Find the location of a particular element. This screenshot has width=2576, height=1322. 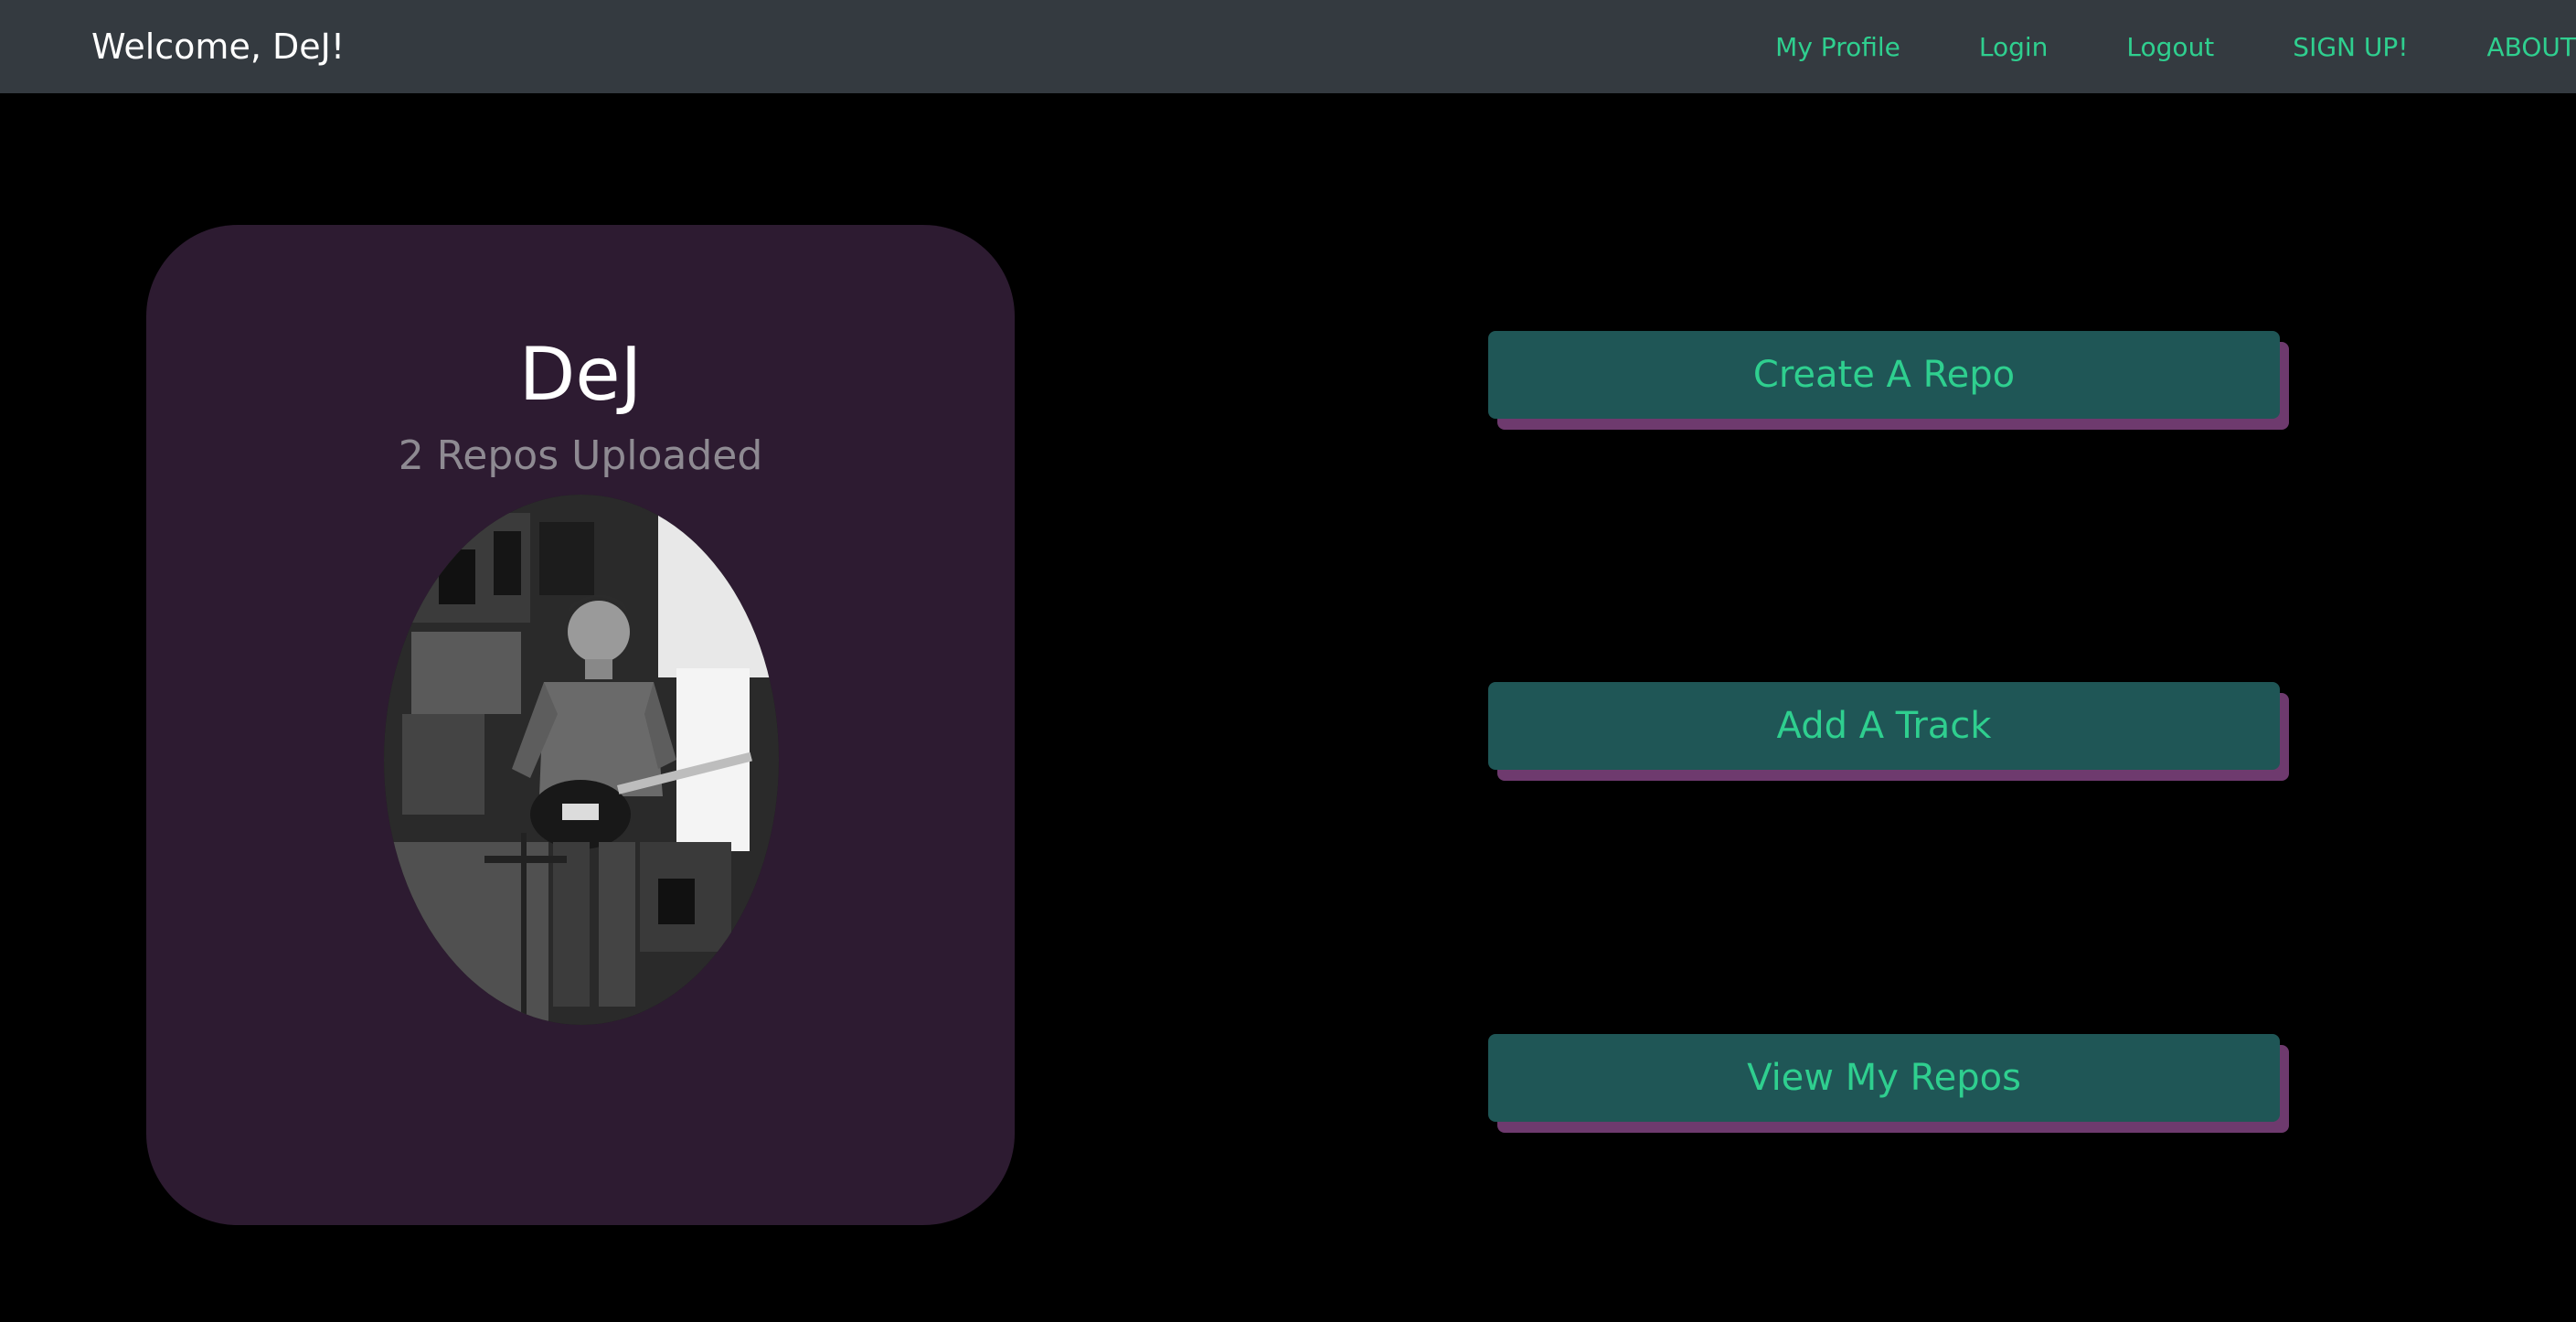

create-repo-button: Create A Repo is located at coordinates (1884, 375).